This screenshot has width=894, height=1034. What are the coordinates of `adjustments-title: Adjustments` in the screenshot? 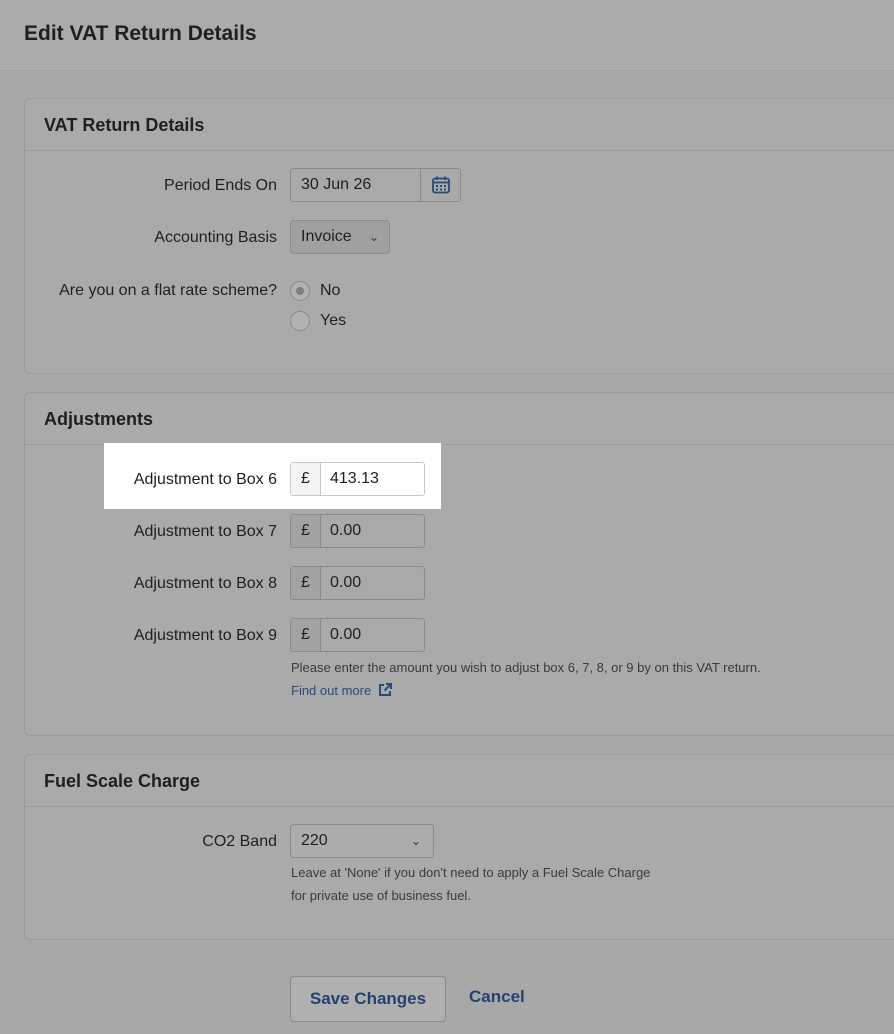 It's located at (99, 419).